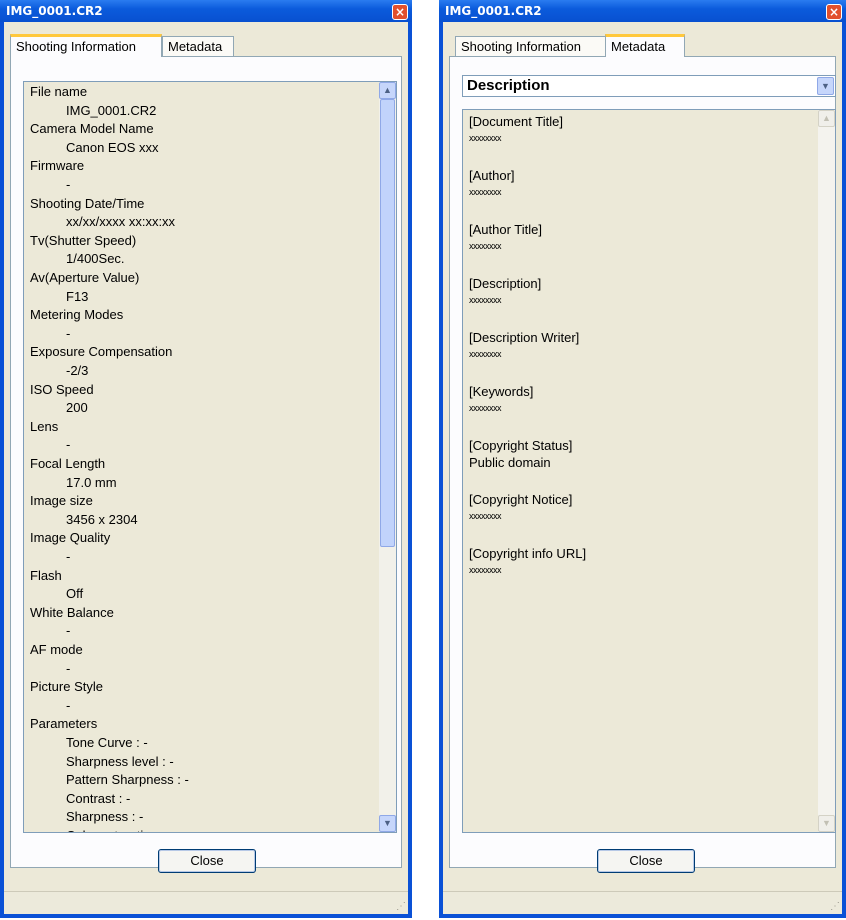 The width and height of the screenshot is (846, 920). I want to click on field-value: IMG_0001.CR2, so click(111, 110).